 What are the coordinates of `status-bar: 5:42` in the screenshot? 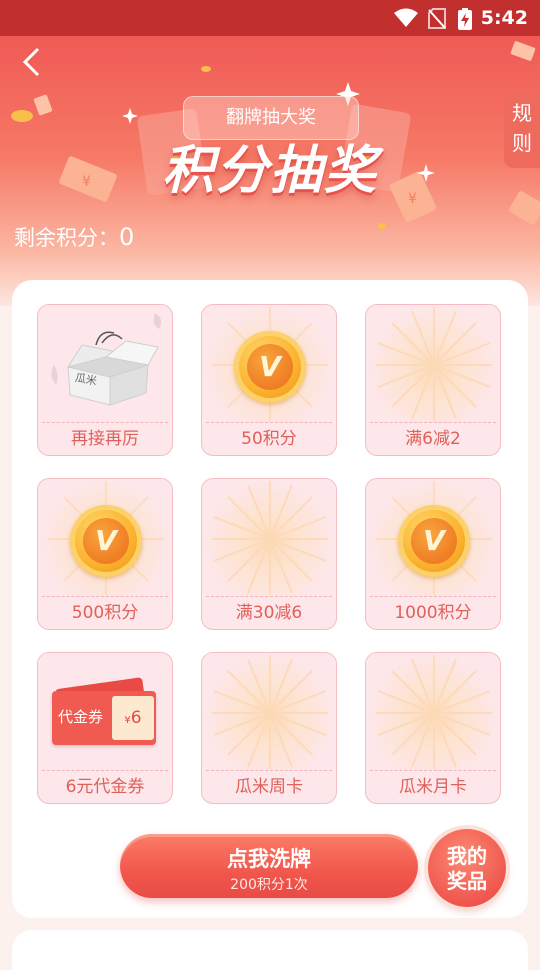 It's located at (270, 18).